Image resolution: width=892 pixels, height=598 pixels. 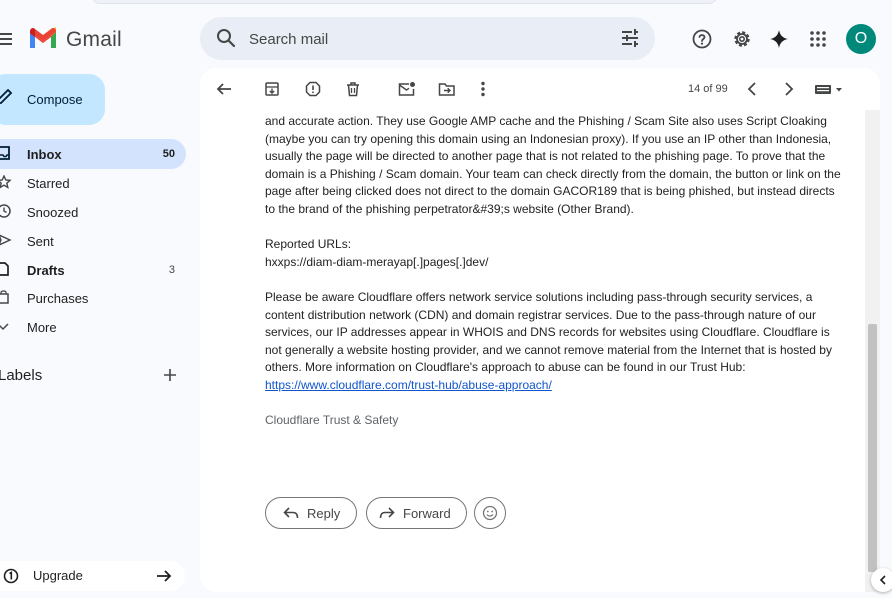 I want to click on draft-icon, so click(x=5, y=269).